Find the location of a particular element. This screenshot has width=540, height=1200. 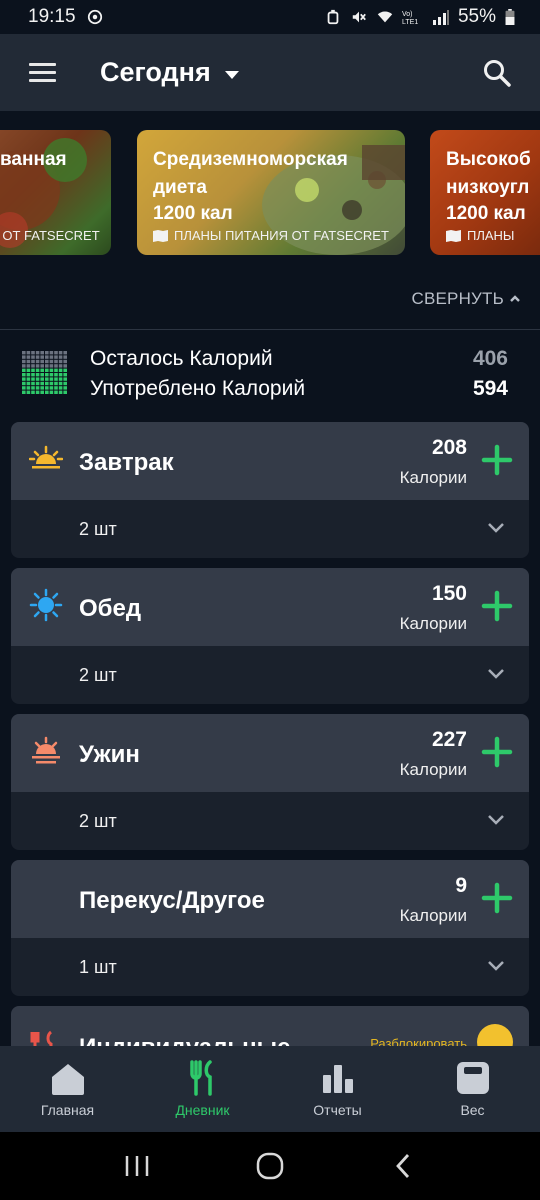

meal-plan-title: Высокоб низкоугл is located at coordinates (488, 173).